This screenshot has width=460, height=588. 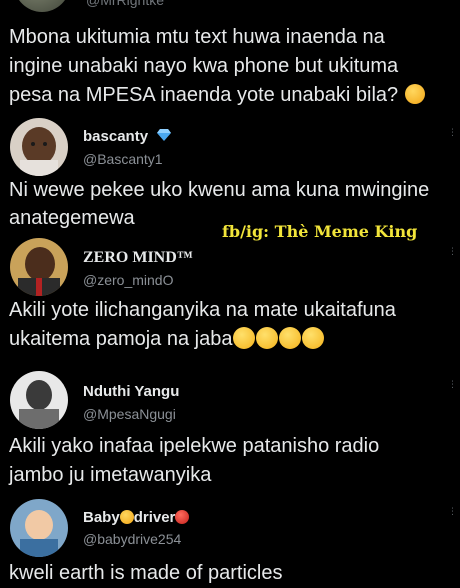 What do you see at coordinates (110, 475) in the screenshot?
I see `tweet-text-line: jambo ju imetawanyika` at bounding box center [110, 475].